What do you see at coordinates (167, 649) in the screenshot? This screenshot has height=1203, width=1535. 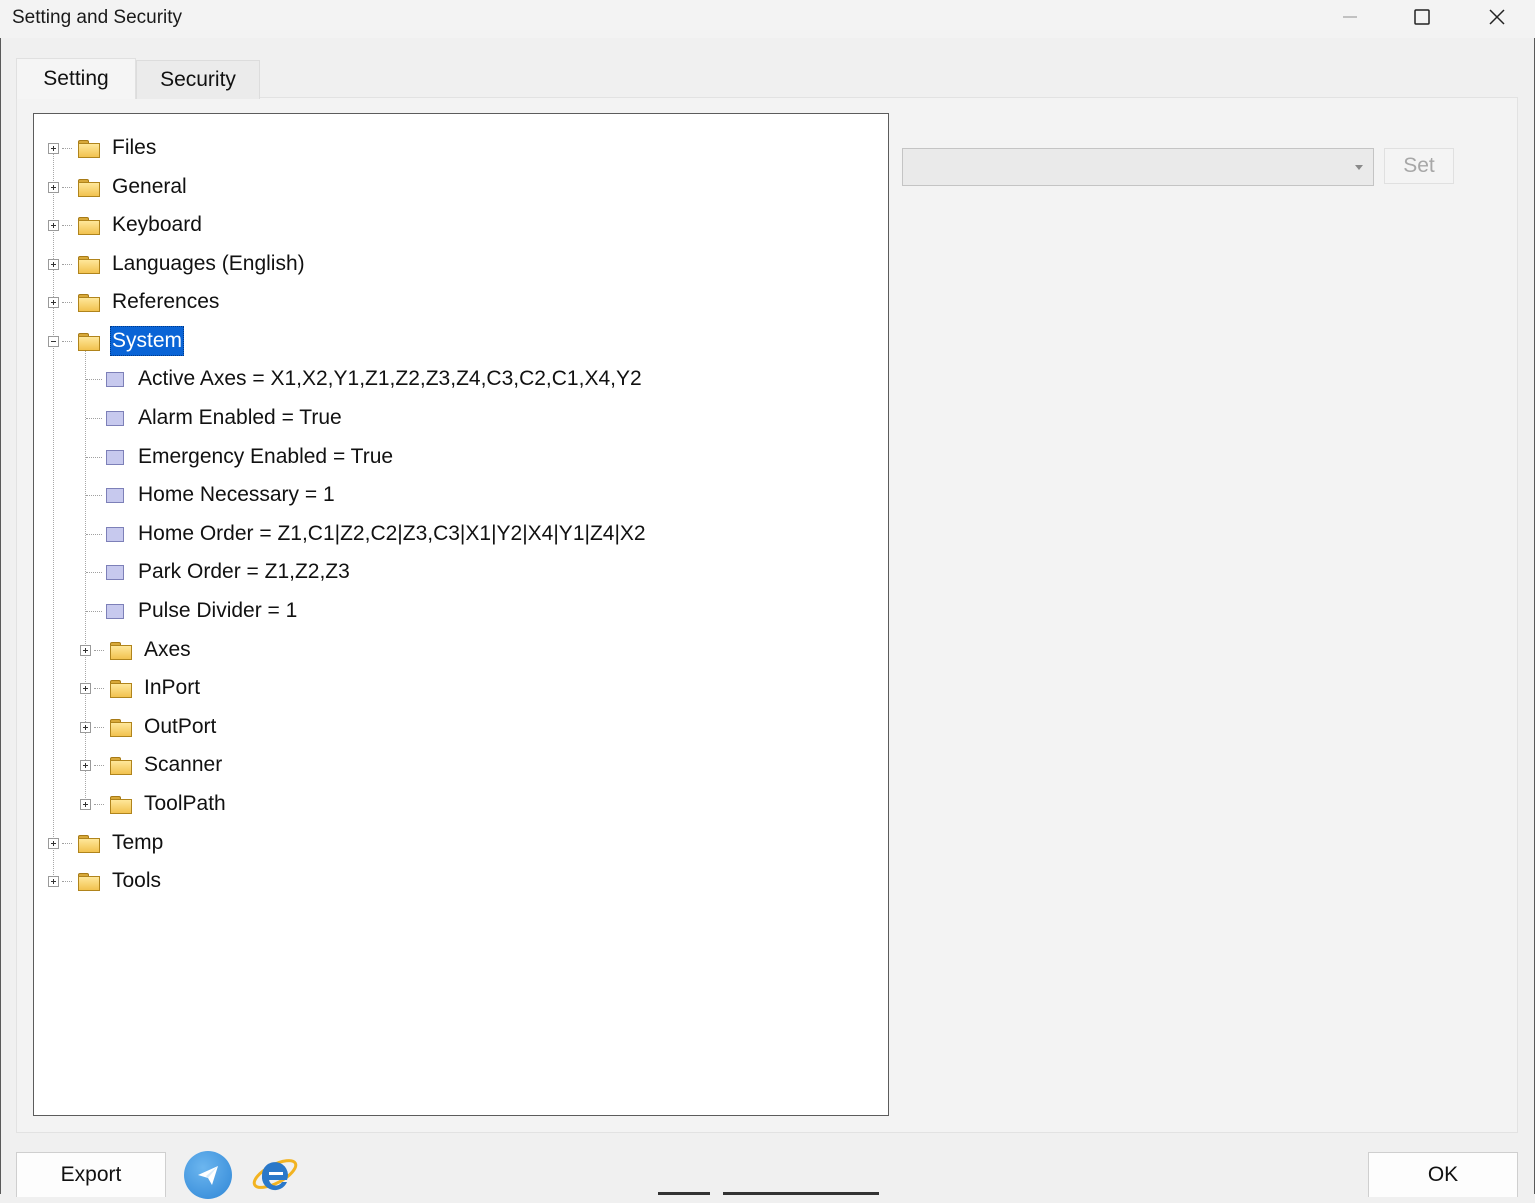 I see `tree-node-label: Axes` at bounding box center [167, 649].